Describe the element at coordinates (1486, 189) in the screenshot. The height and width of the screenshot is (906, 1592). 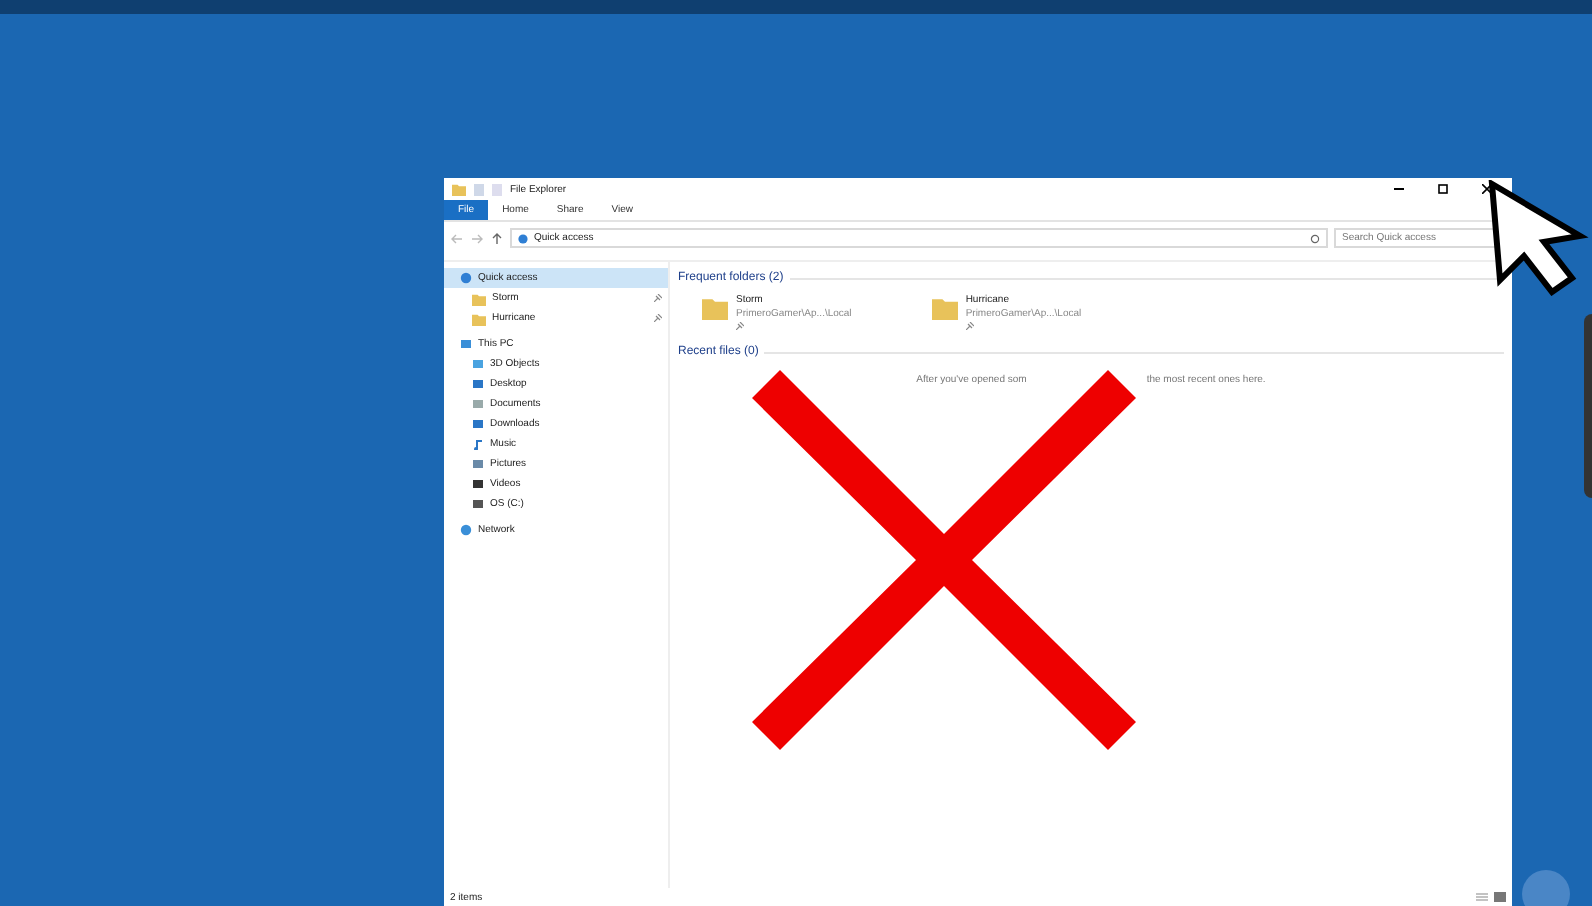
I see `close-icon` at that location.